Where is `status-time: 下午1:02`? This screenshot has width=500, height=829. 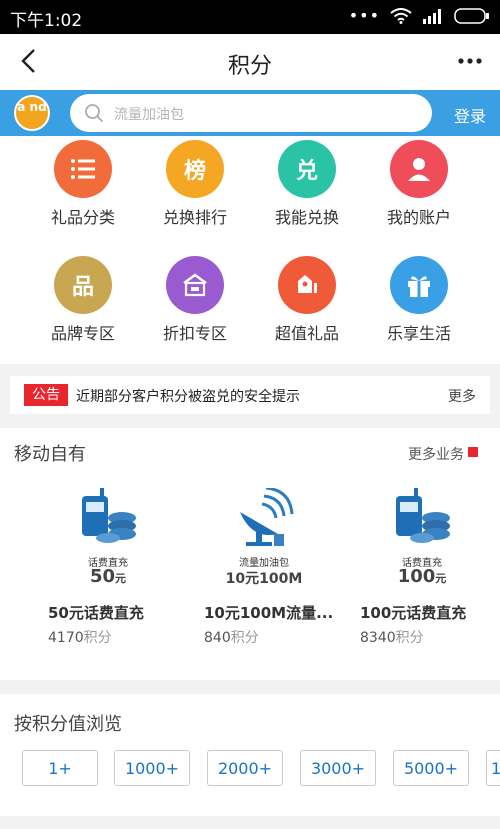
status-time: 下午1:02 is located at coordinates (46, 21).